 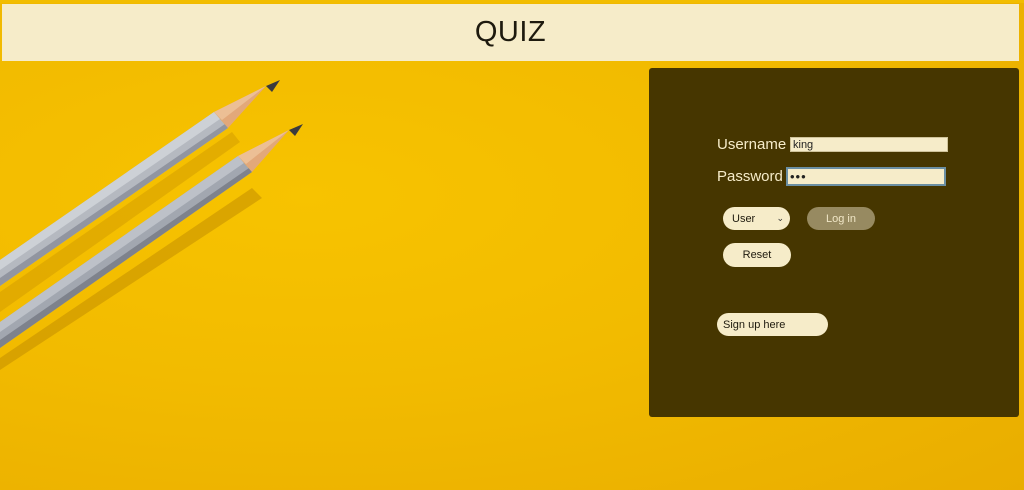 I want to click on login-button-label: Log in, so click(x=841, y=218).